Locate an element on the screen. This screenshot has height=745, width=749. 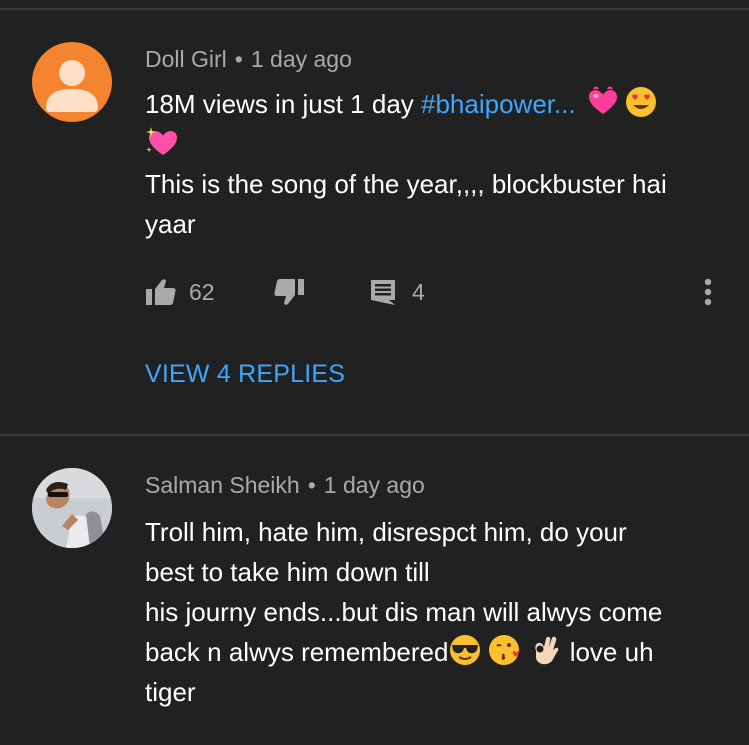
heart-eyes-icon is located at coordinates (640, 102).